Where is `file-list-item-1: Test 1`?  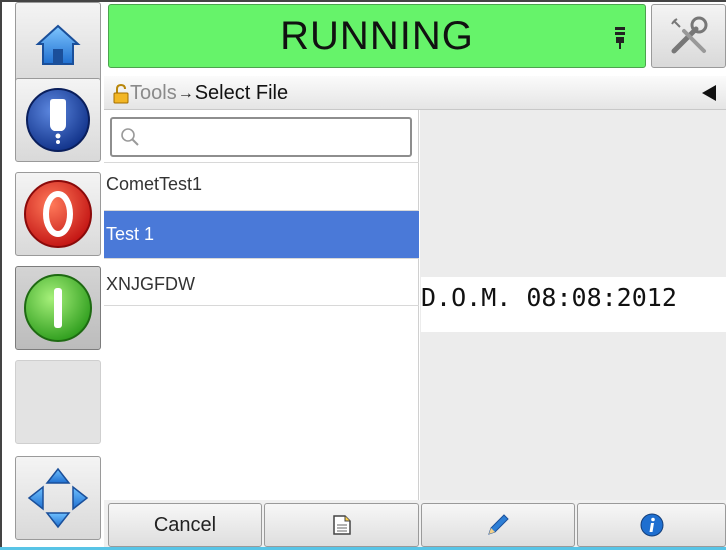
file-list-item-1: Test 1 is located at coordinates (261, 234).